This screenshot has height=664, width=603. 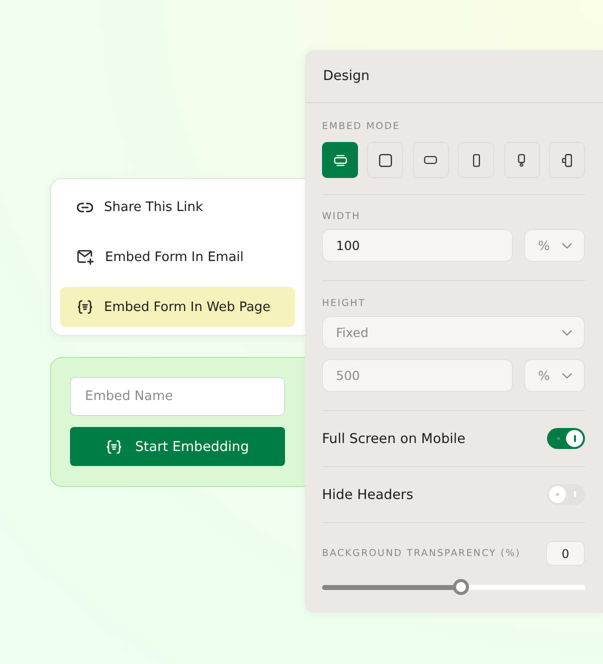 What do you see at coordinates (177, 307) in the screenshot?
I see `menu-item: Embed Form In Web Page` at bounding box center [177, 307].